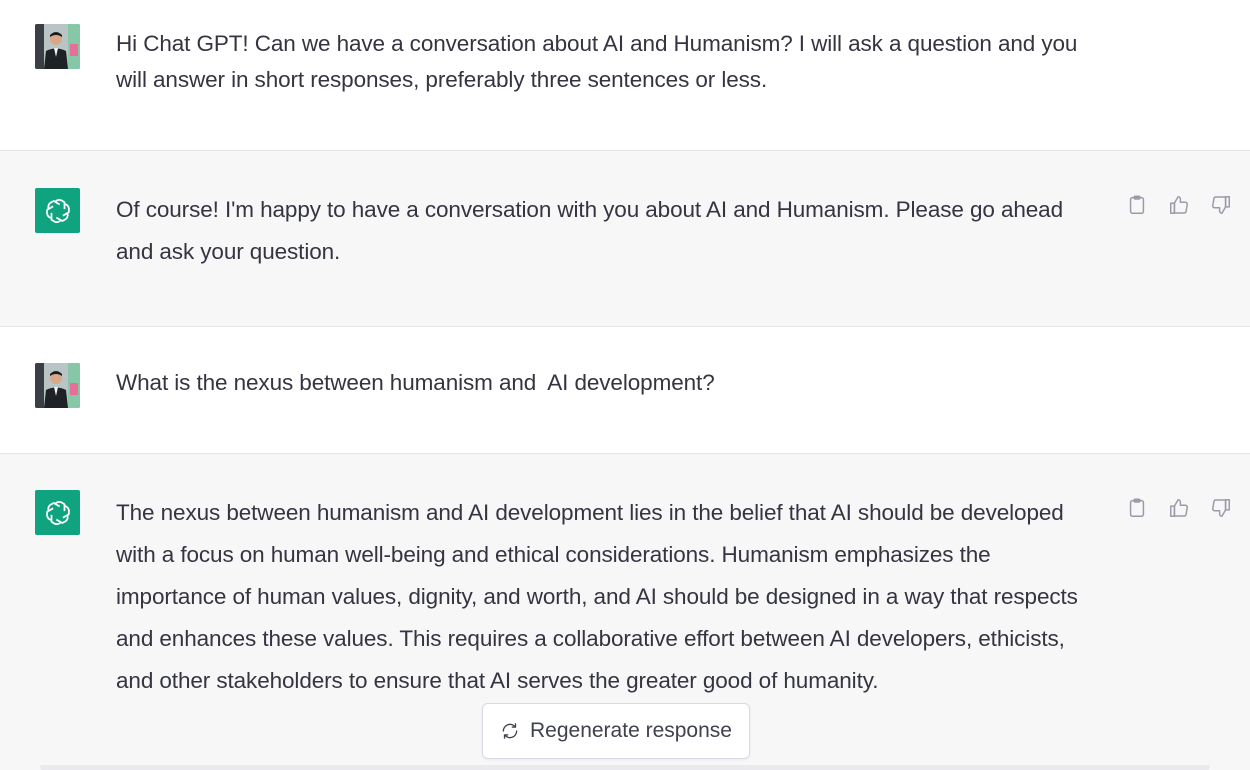 This screenshot has height=770, width=1250. What do you see at coordinates (510, 731) in the screenshot?
I see `refresh-icon` at bounding box center [510, 731].